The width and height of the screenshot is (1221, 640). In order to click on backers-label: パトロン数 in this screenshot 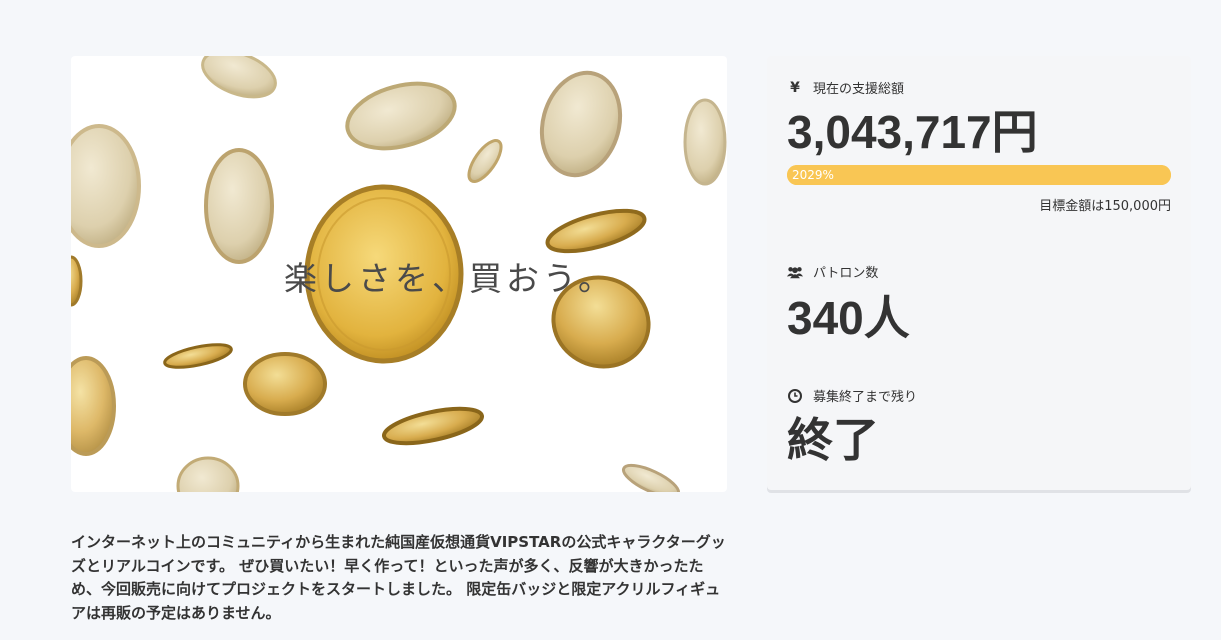, I will do `click(846, 273)`.